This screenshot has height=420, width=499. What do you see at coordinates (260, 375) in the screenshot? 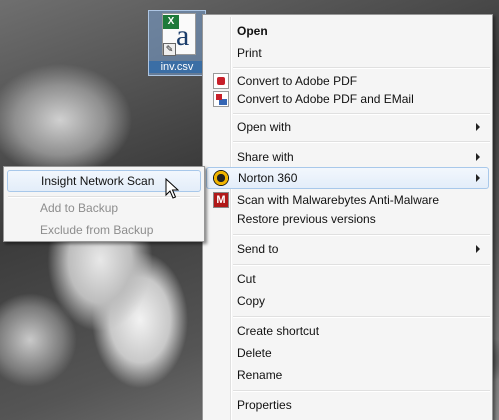
I see `menu-item-label: Rename` at bounding box center [260, 375].